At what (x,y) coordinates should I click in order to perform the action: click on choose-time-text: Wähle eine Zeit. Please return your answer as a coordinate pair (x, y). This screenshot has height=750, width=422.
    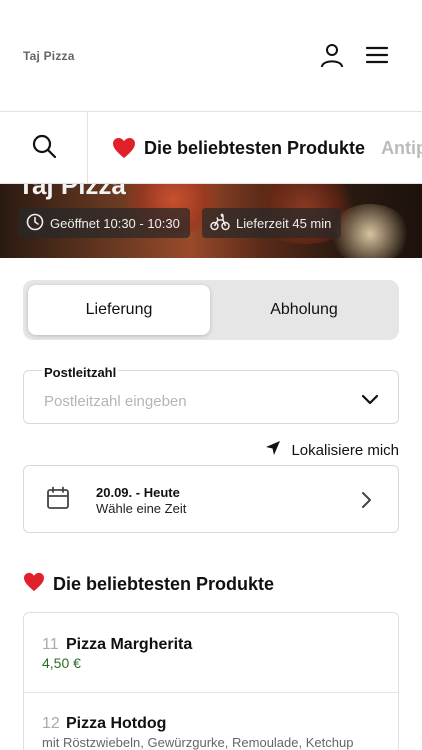
    Looking at the image, I should click on (141, 508).